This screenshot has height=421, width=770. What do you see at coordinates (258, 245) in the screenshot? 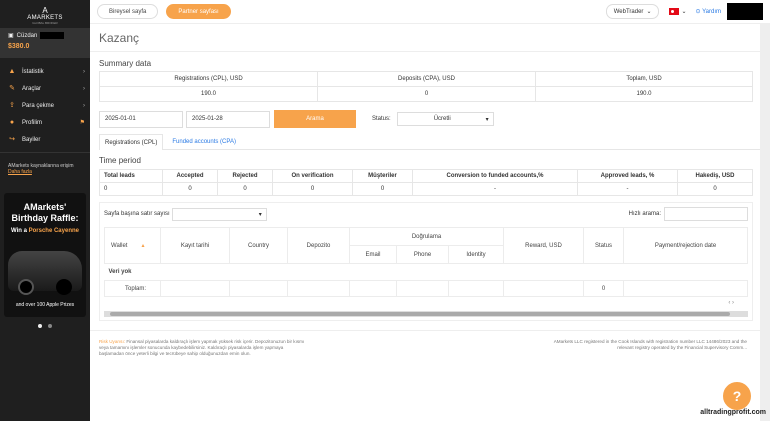
I see `column-header-country: Country` at bounding box center [258, 245].